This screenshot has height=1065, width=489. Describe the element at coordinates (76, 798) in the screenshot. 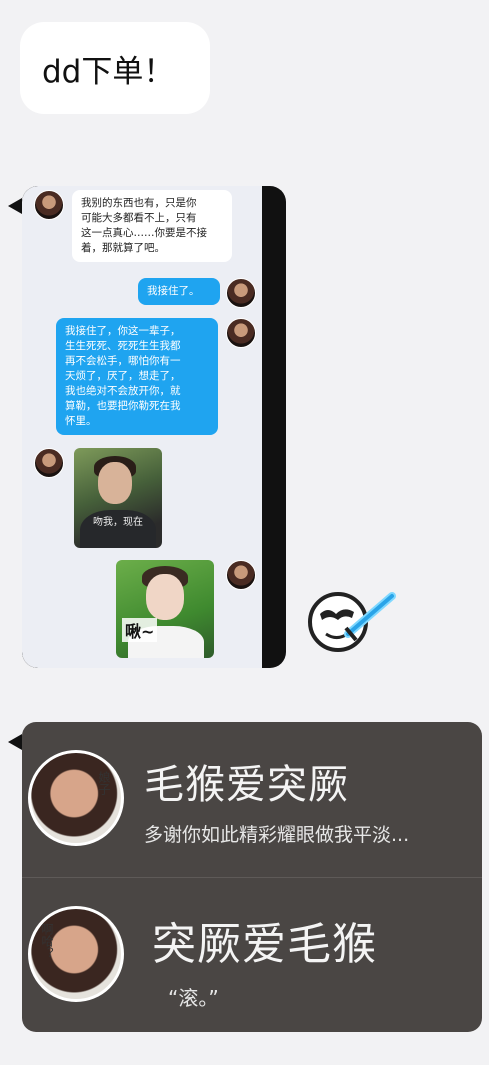

I see `avatar: 娘子` at that location.